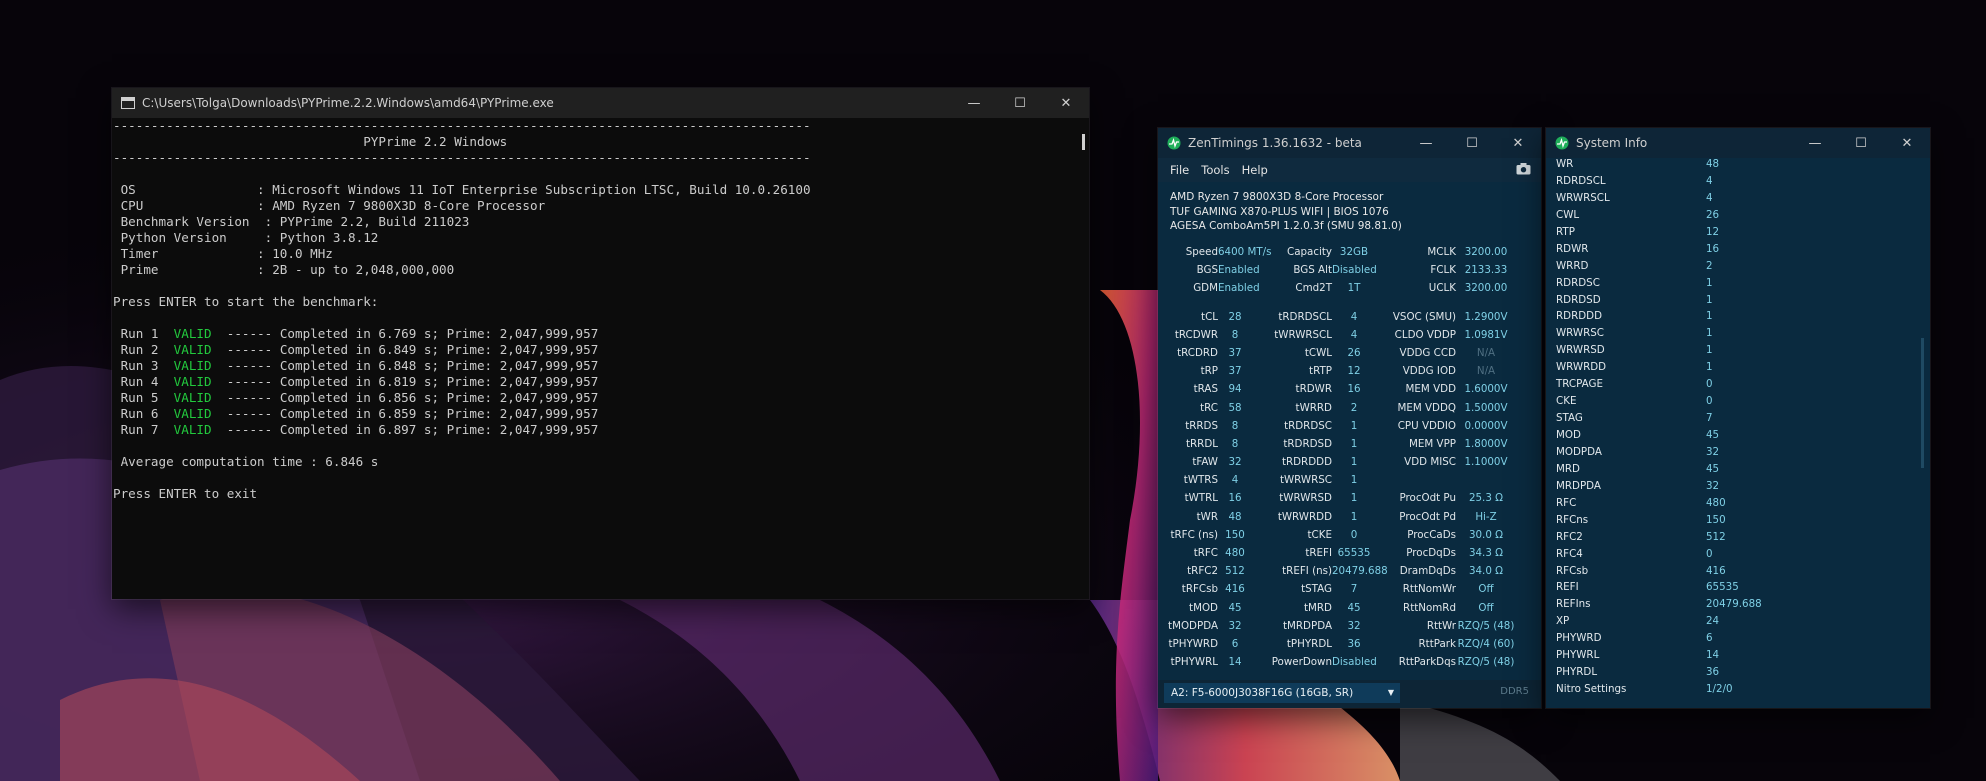 The image size is (1986, 781). I want to click on dimm-select: A2: F5-6000J3038F16G (16GB, SR) ▼, so click(1282, 693).